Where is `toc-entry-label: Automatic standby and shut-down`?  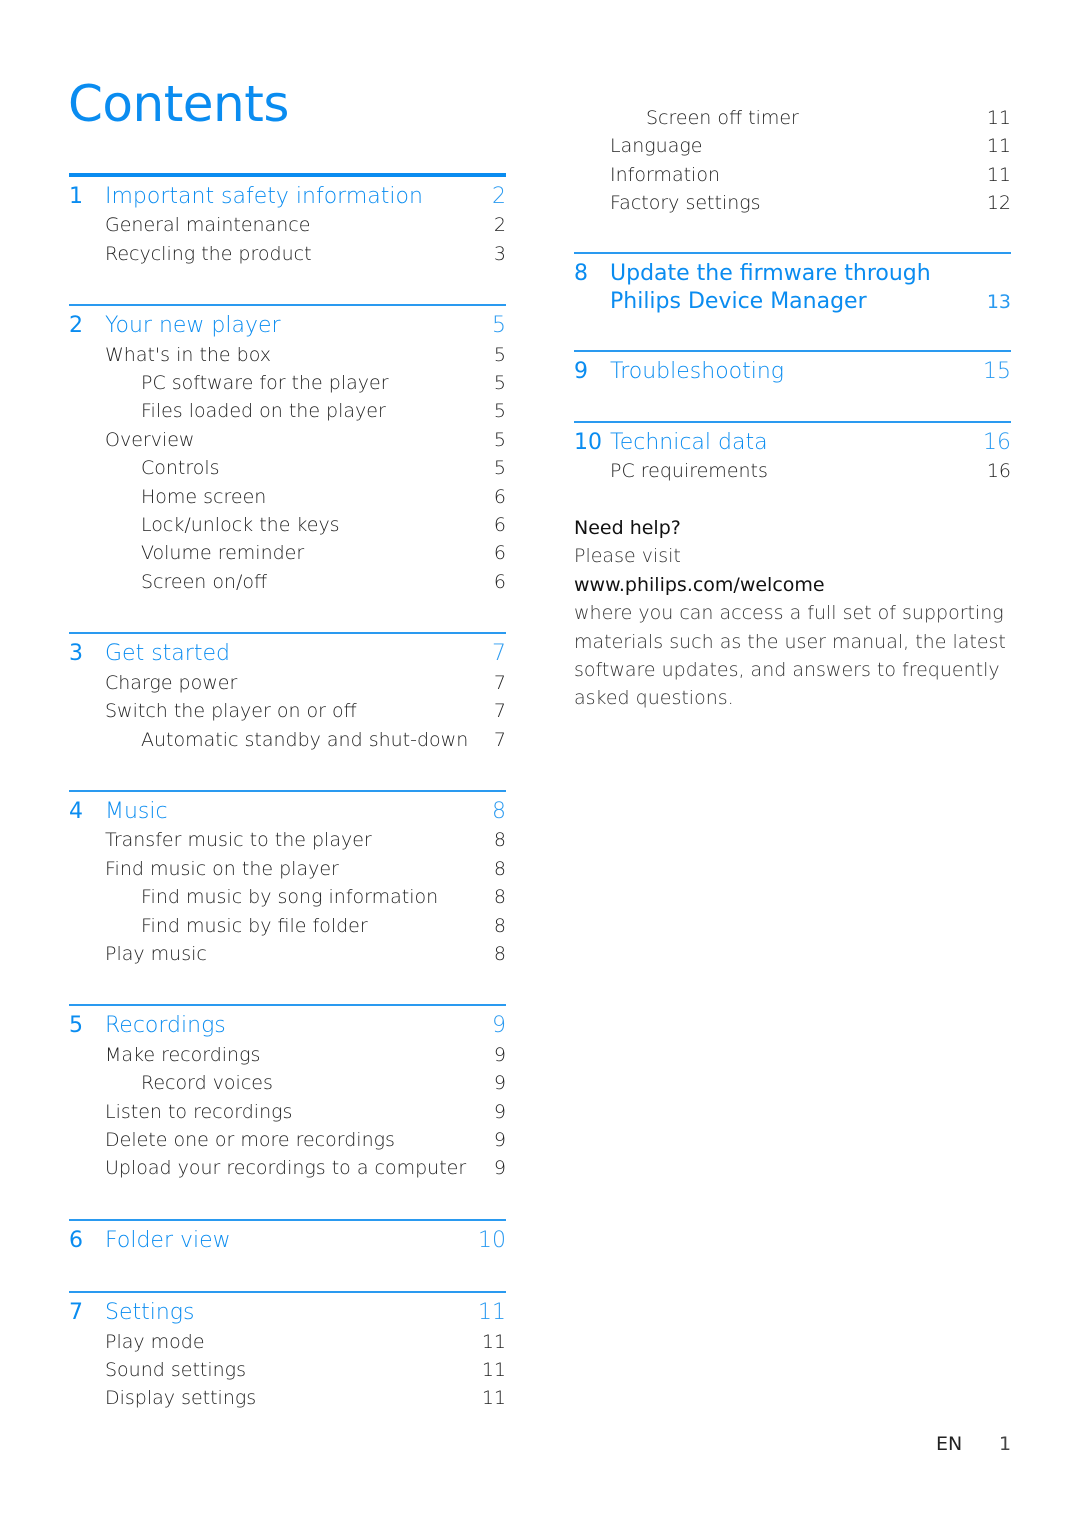
toc-entry-label: Automatic standby and shut-down is located at coordinates (305, 739).